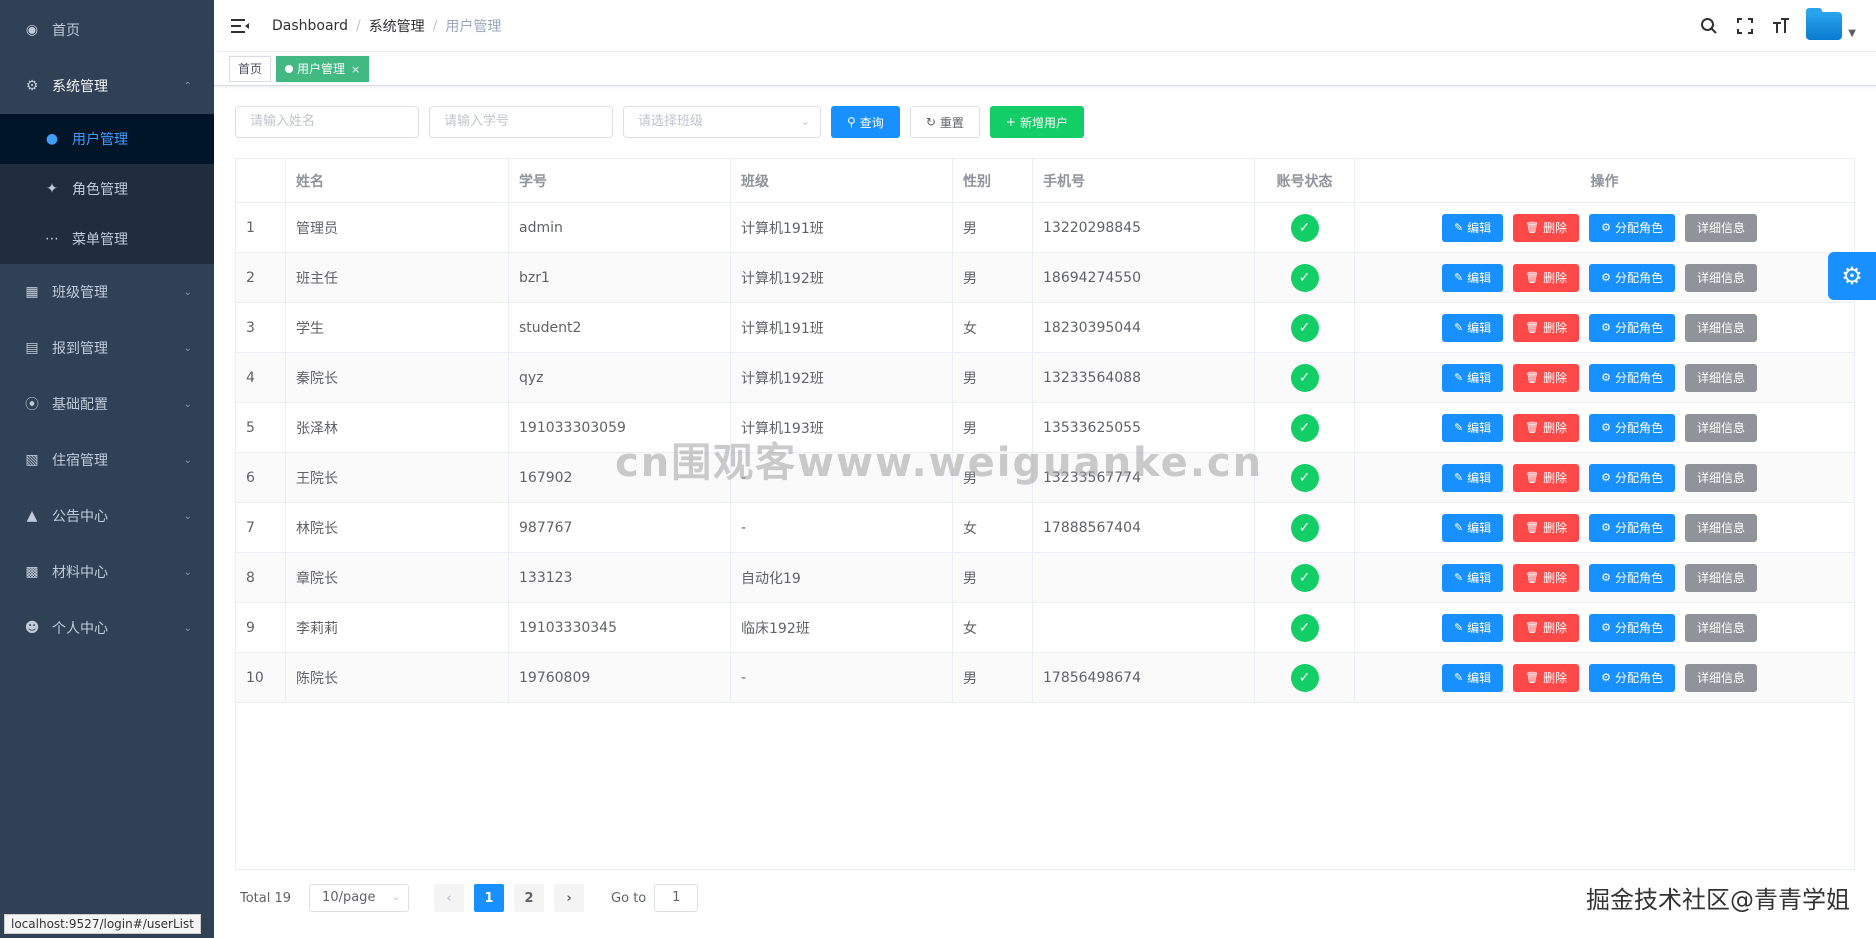 This screenshot has width=1876, height=938. I want to click on tag-user-management: 用户管理 ×, so click(323, 69).